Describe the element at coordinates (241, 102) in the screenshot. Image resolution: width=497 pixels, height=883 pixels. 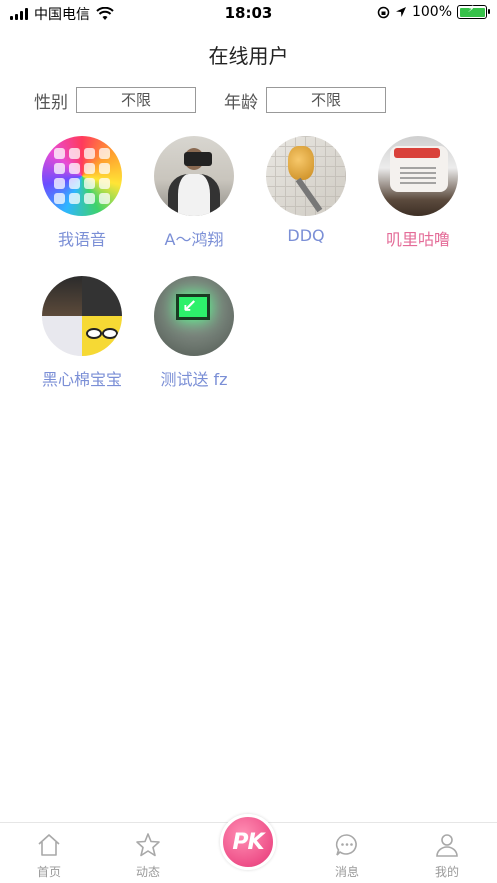
I see `age-filter-label: 年龄` at that location.